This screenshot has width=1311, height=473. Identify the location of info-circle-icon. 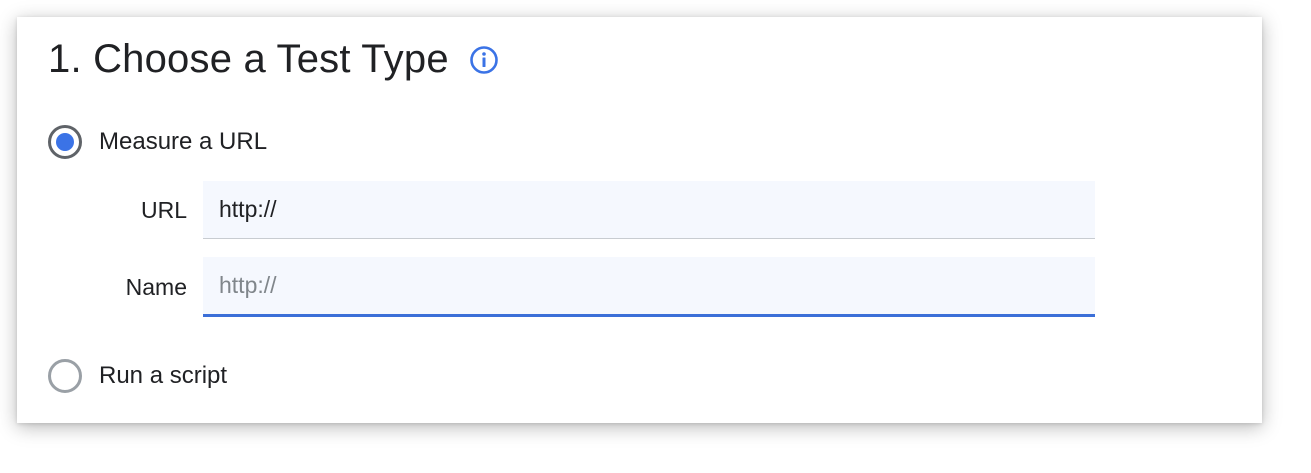
(484, 60).